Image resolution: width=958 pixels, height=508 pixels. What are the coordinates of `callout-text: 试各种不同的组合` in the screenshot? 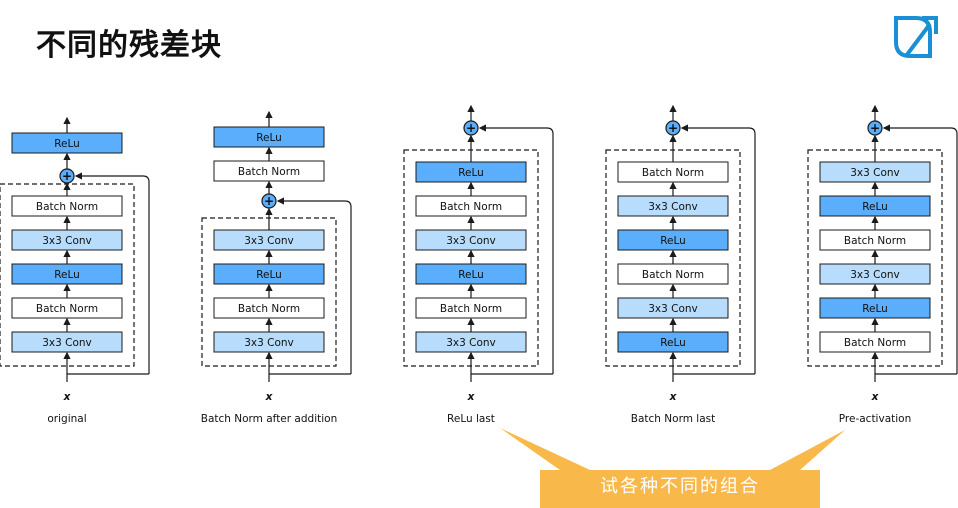 It's located at (680, 486).